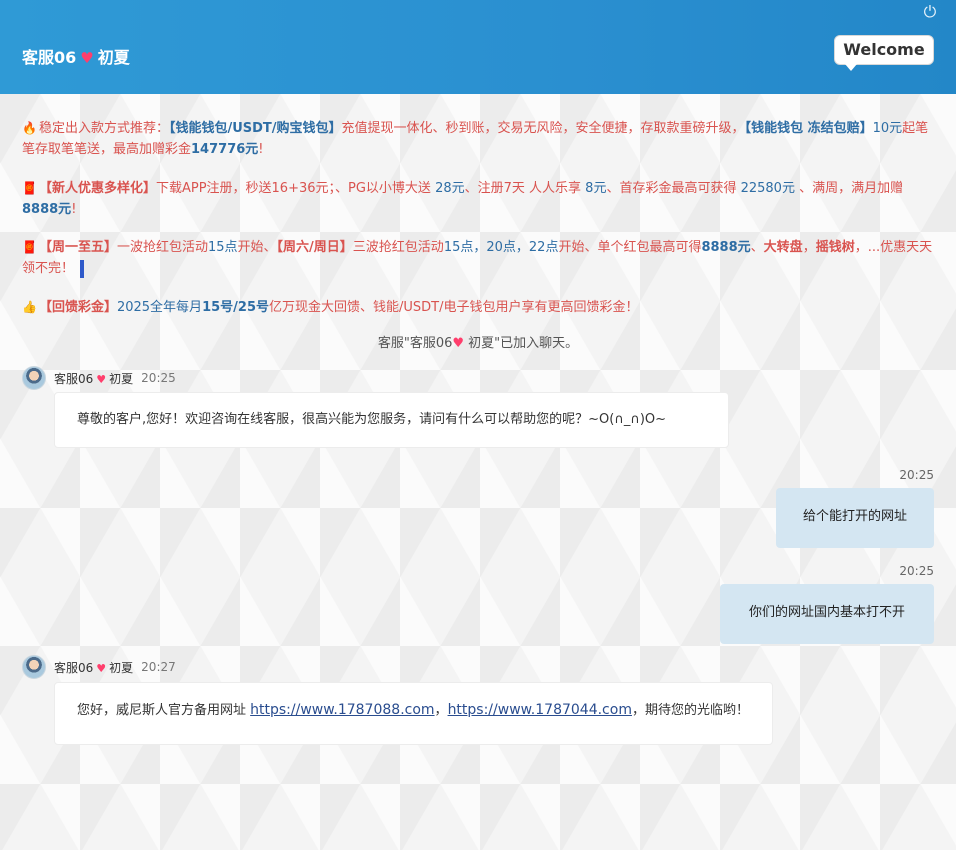 The height and width of the screenshot is (850, 956). I want to click on notice-text: 8元, so click(596, 188).